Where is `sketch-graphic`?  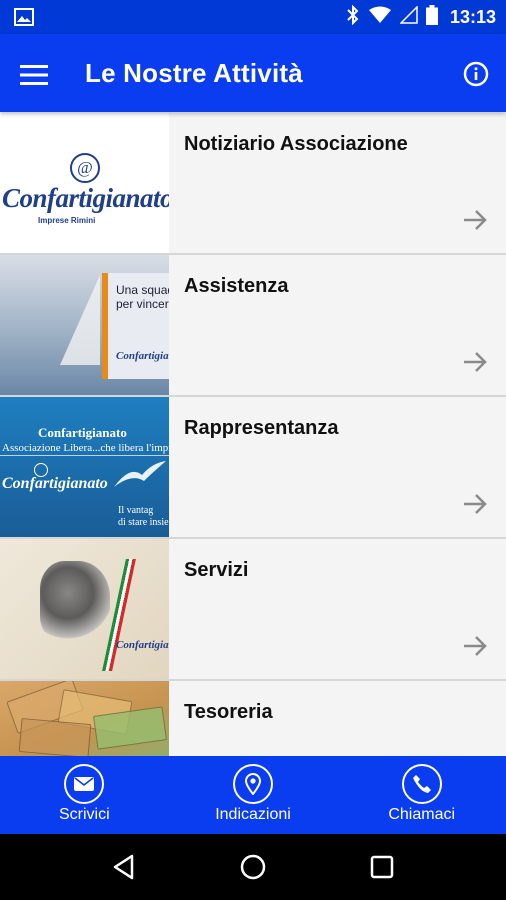
sketch-graphic is located at coordinates (75, 601).